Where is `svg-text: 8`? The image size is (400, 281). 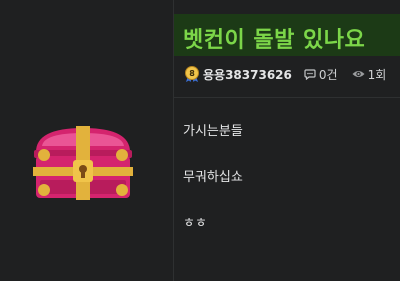
svg-text: 8 is located at coordinates (192, 73).